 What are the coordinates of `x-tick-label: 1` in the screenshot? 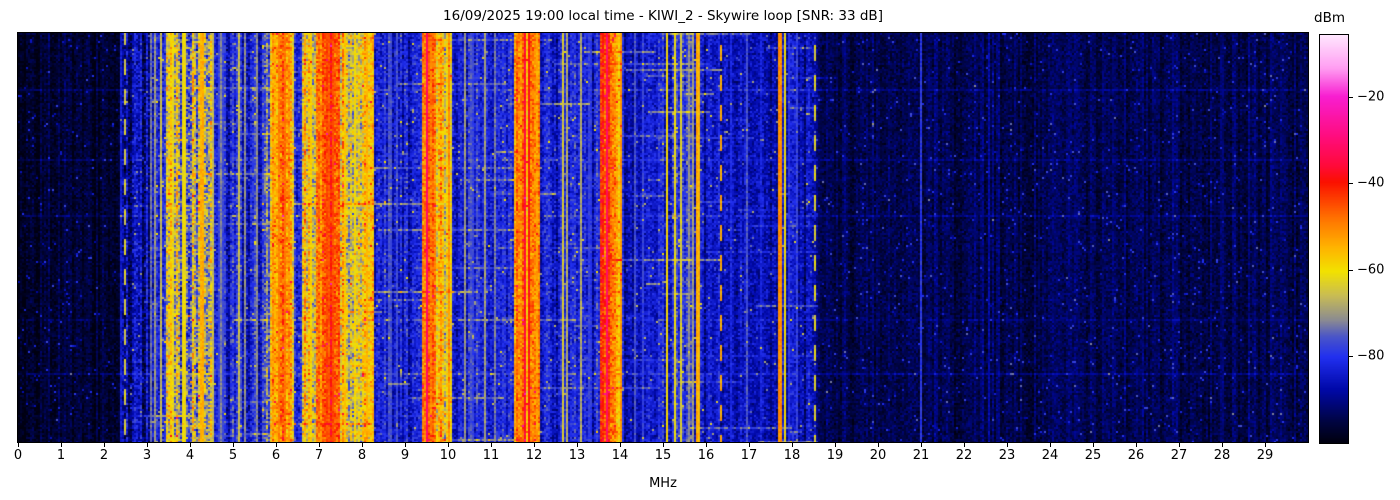 It's located at (61, 455).